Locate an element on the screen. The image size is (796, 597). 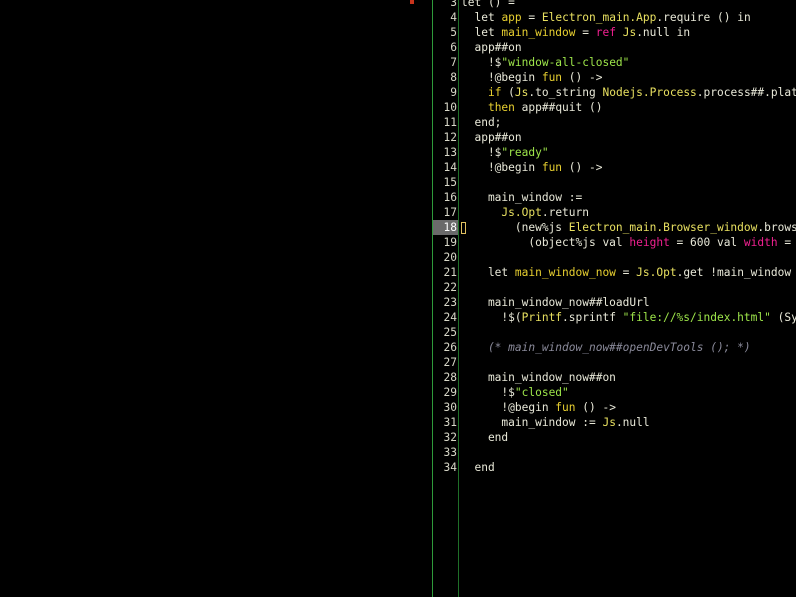
code-line: 7 !$"window-all-closed" is located at coordinates (614, 62).